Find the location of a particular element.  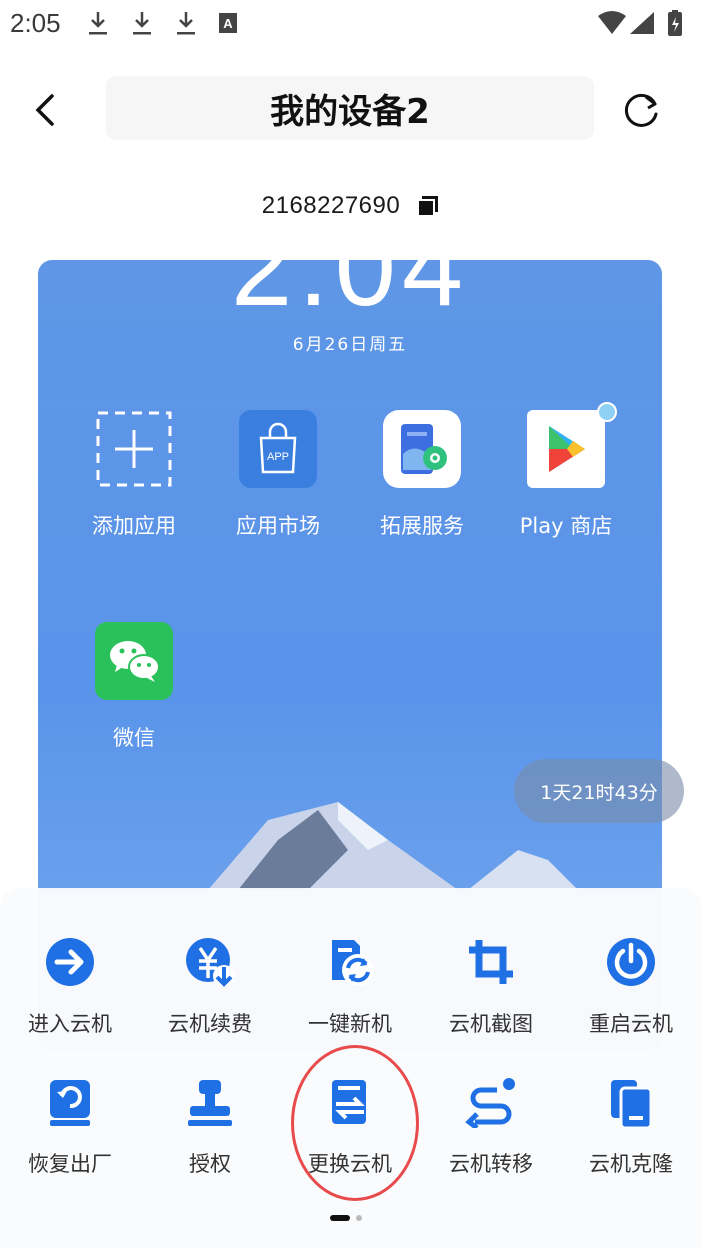

svg-text: A is located at coordinates (228, 23).